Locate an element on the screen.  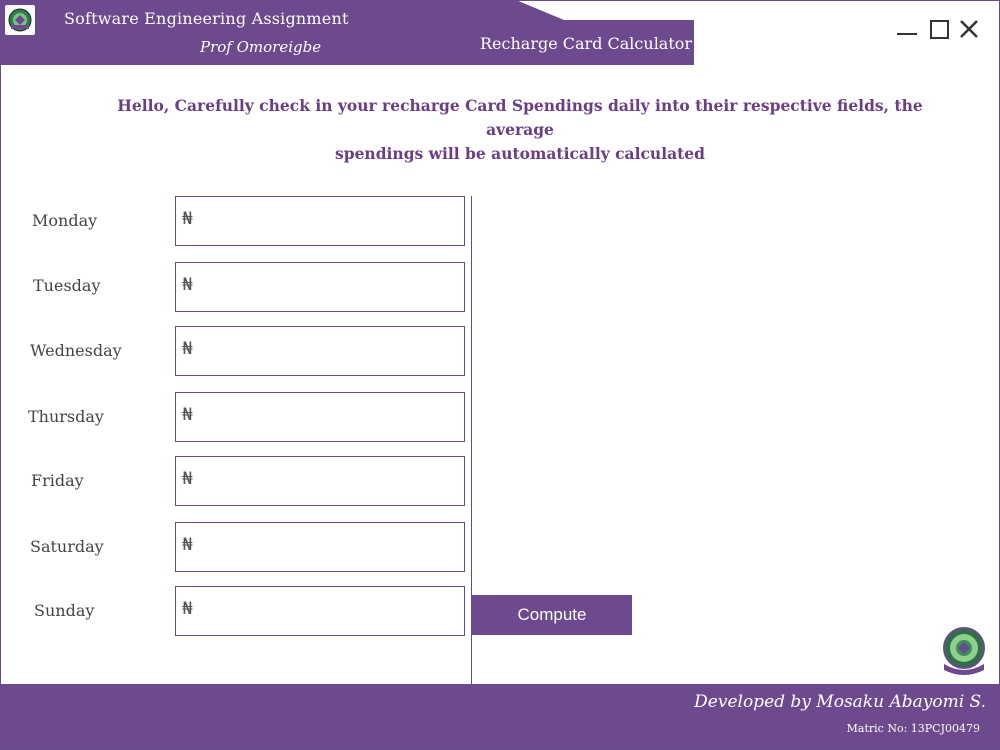
monday-input is located at coordinates (331, 221).